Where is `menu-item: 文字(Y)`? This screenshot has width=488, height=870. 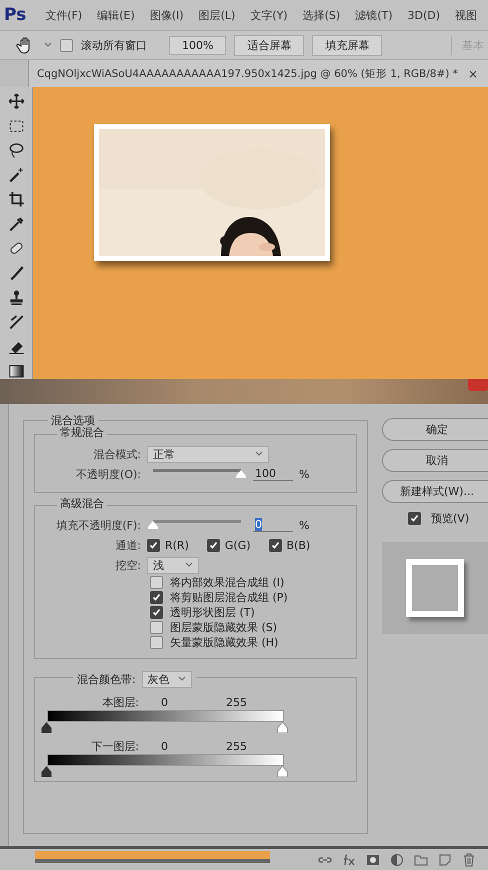 menu-item: 文字(Y) is located at coordinates (269, 15).